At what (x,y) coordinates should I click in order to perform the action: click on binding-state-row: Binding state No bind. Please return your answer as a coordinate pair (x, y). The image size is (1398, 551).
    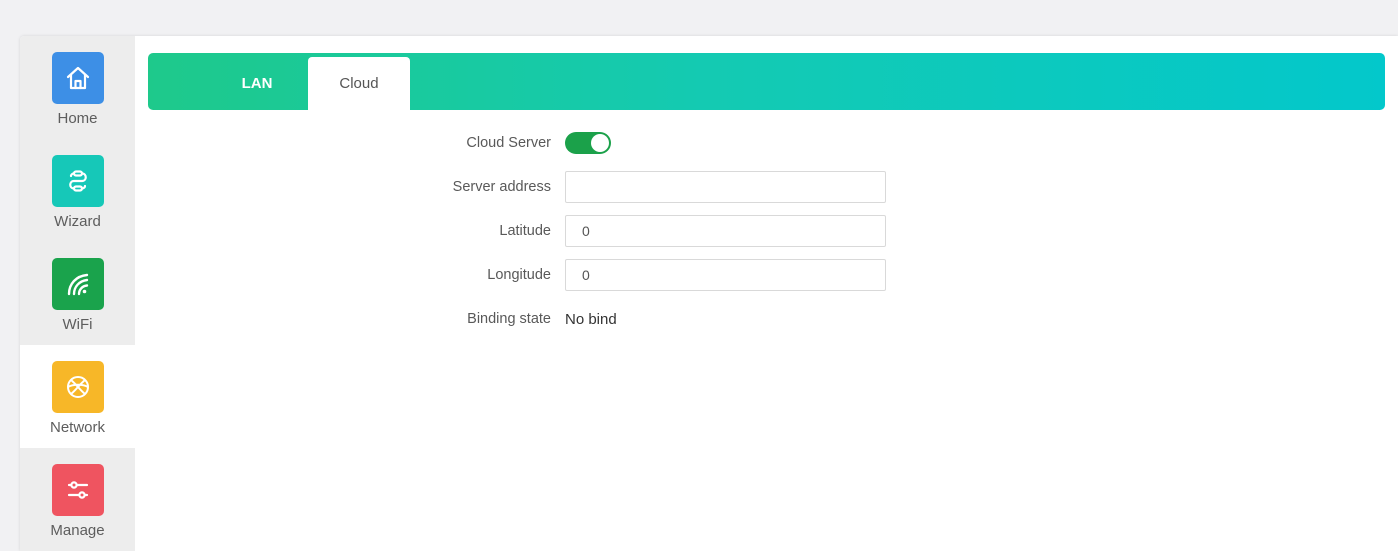
    Looking at the image, I should click on (468, 319).